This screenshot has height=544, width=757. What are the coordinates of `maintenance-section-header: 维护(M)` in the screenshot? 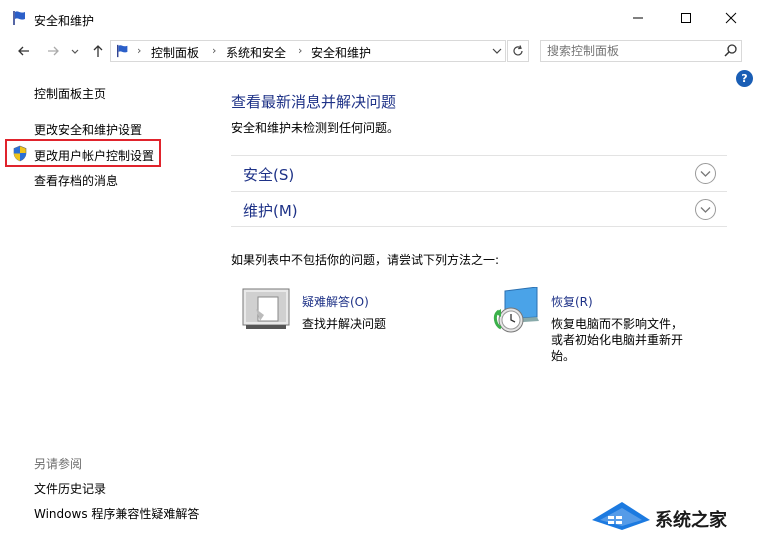 It's located at (479, 209).